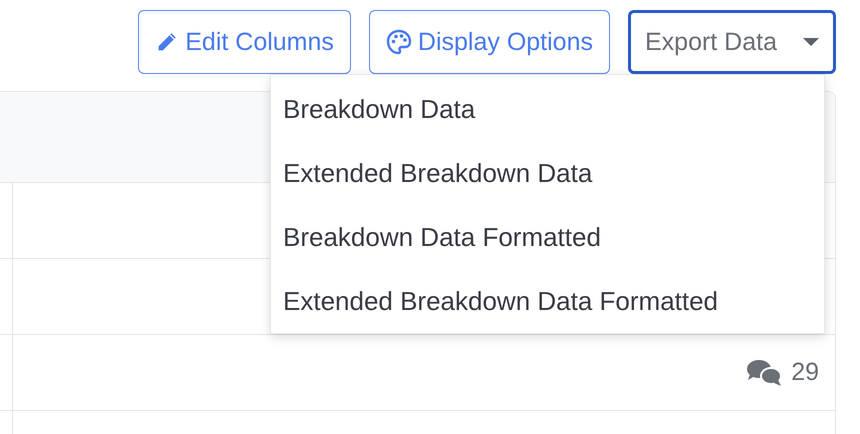 Image resolution: width=860 pixels, height=434 pixels. I want to click on menu-item: Extended Breakdown Data Formatted, so click(547, 301).